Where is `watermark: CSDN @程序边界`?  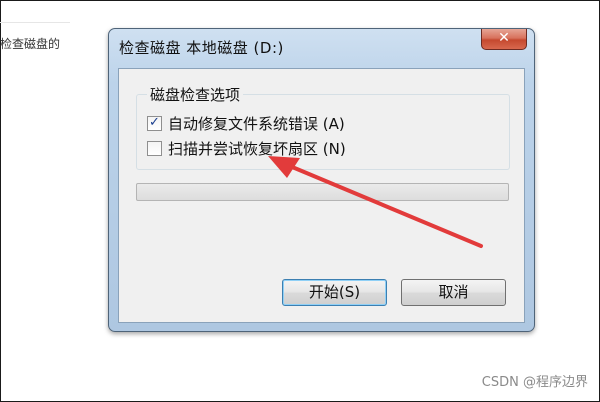 watermark: CSDN @程序边界 is located at coordinates (534, 382).